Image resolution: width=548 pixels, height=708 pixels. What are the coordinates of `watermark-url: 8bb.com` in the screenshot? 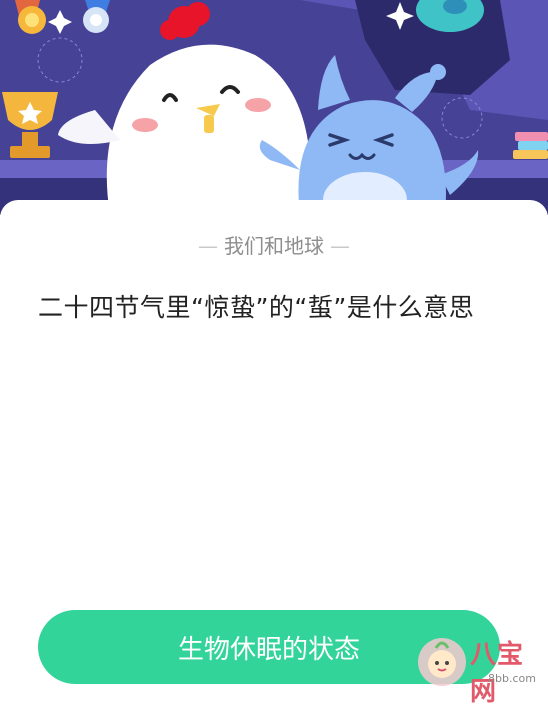 It's located at (512, 678).